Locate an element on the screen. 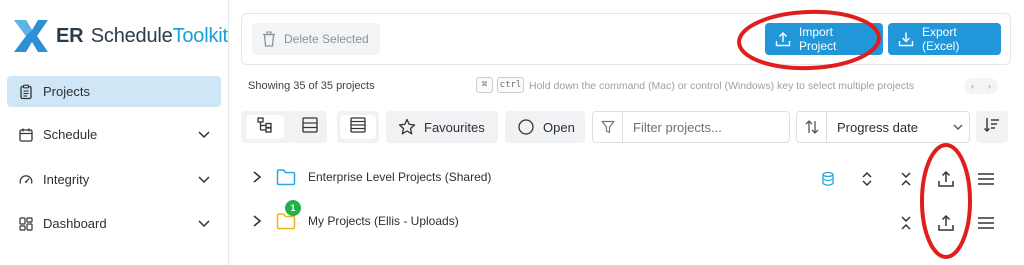 This screenshot has height=265, width=1024. favourites-label: Favourites is located at coordinates (454, 127).